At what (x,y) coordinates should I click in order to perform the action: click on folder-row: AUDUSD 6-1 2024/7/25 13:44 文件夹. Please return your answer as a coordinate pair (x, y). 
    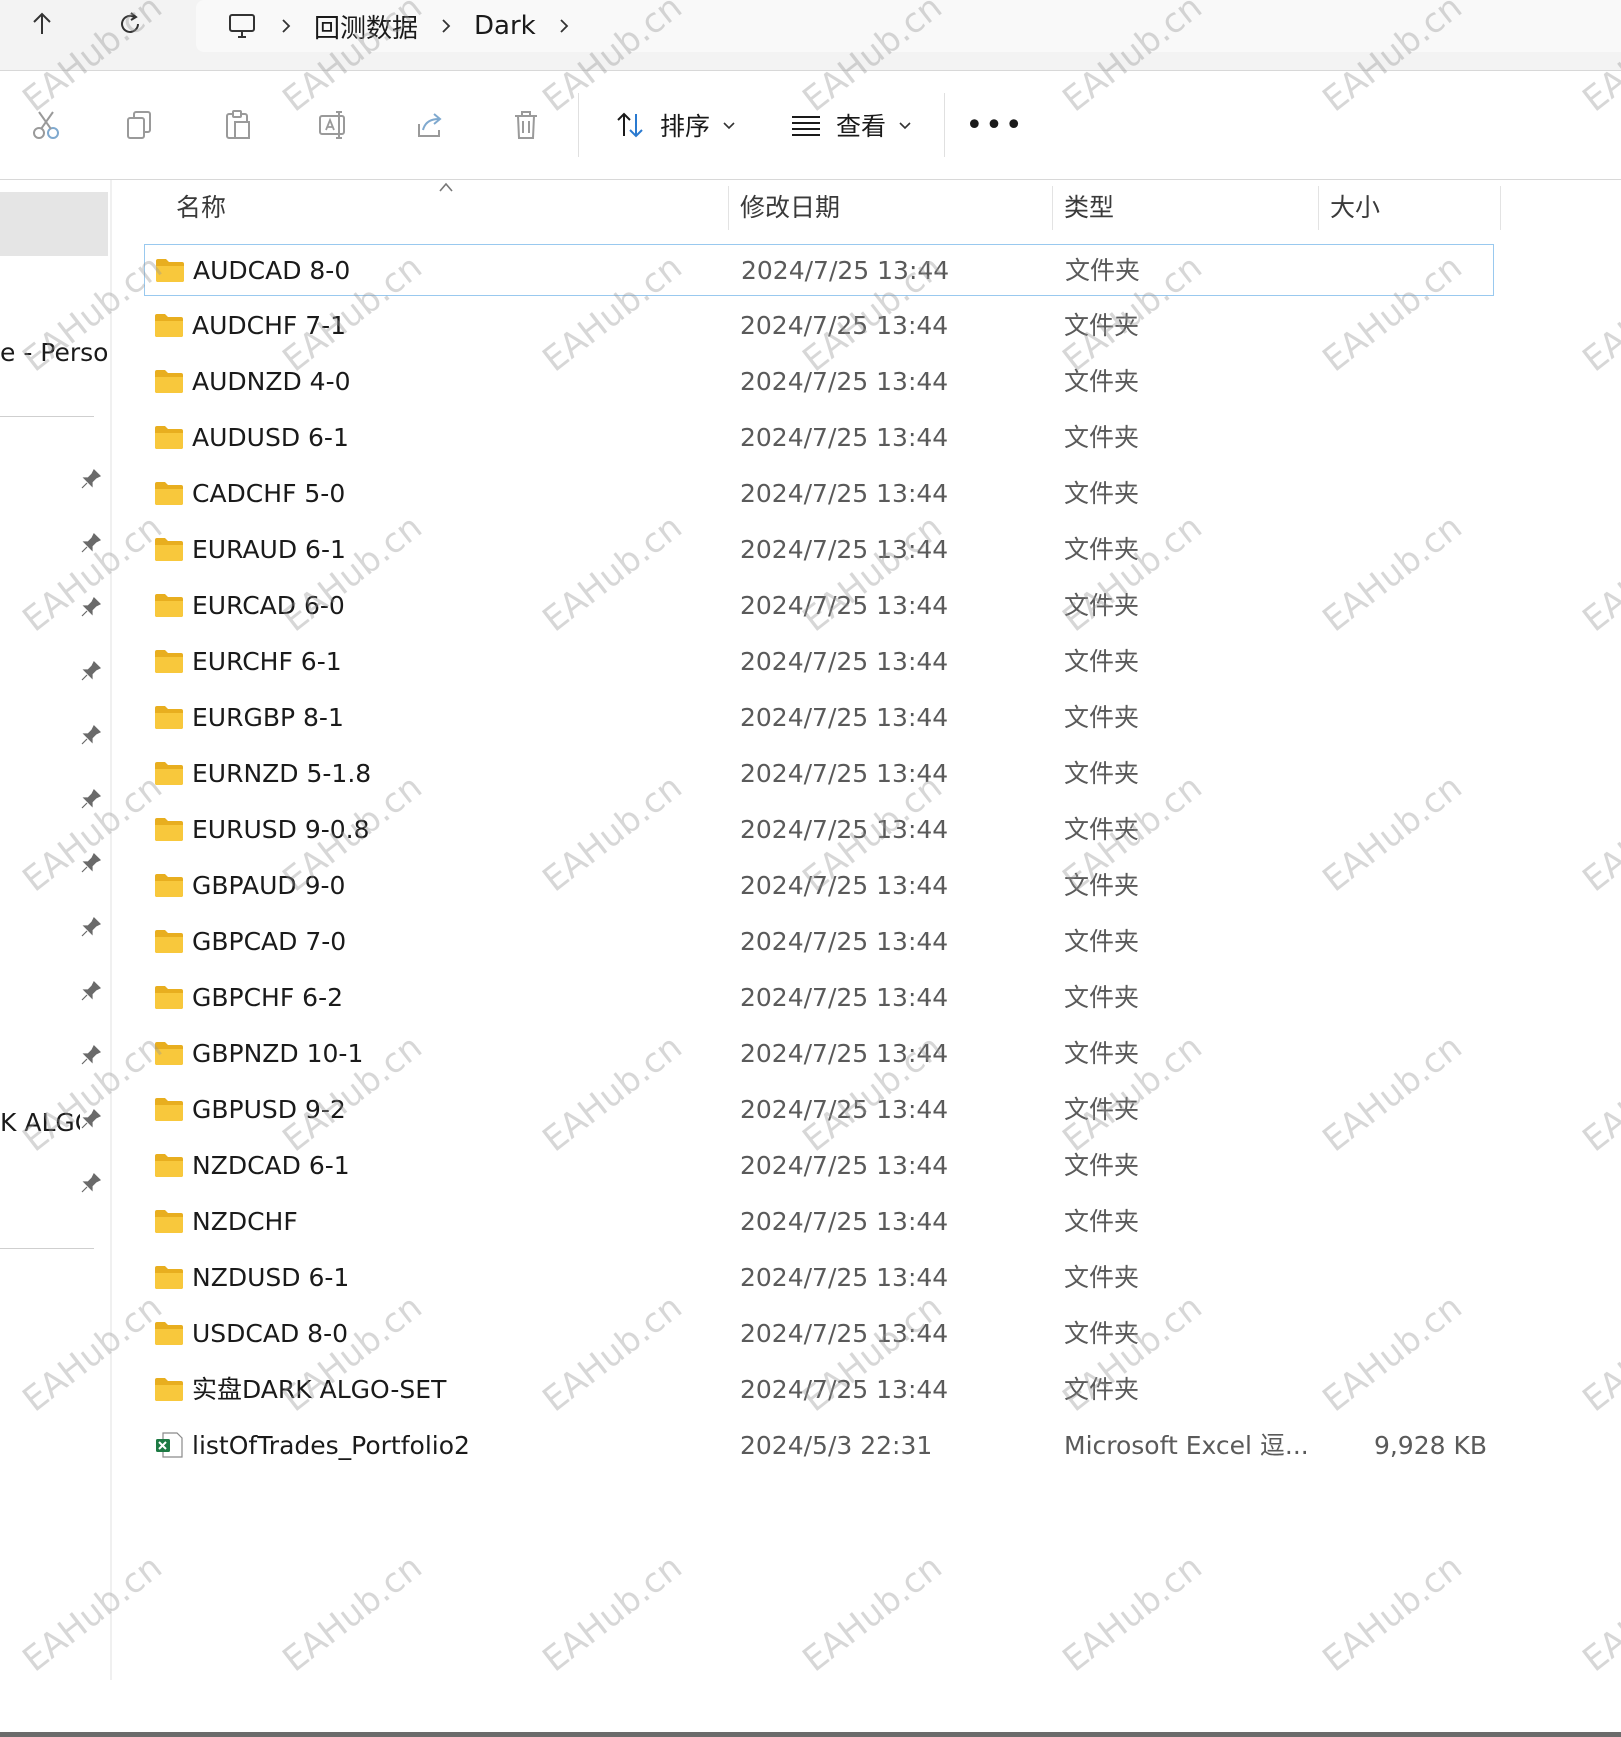
    Looking at the image, I should click on (819, 438).